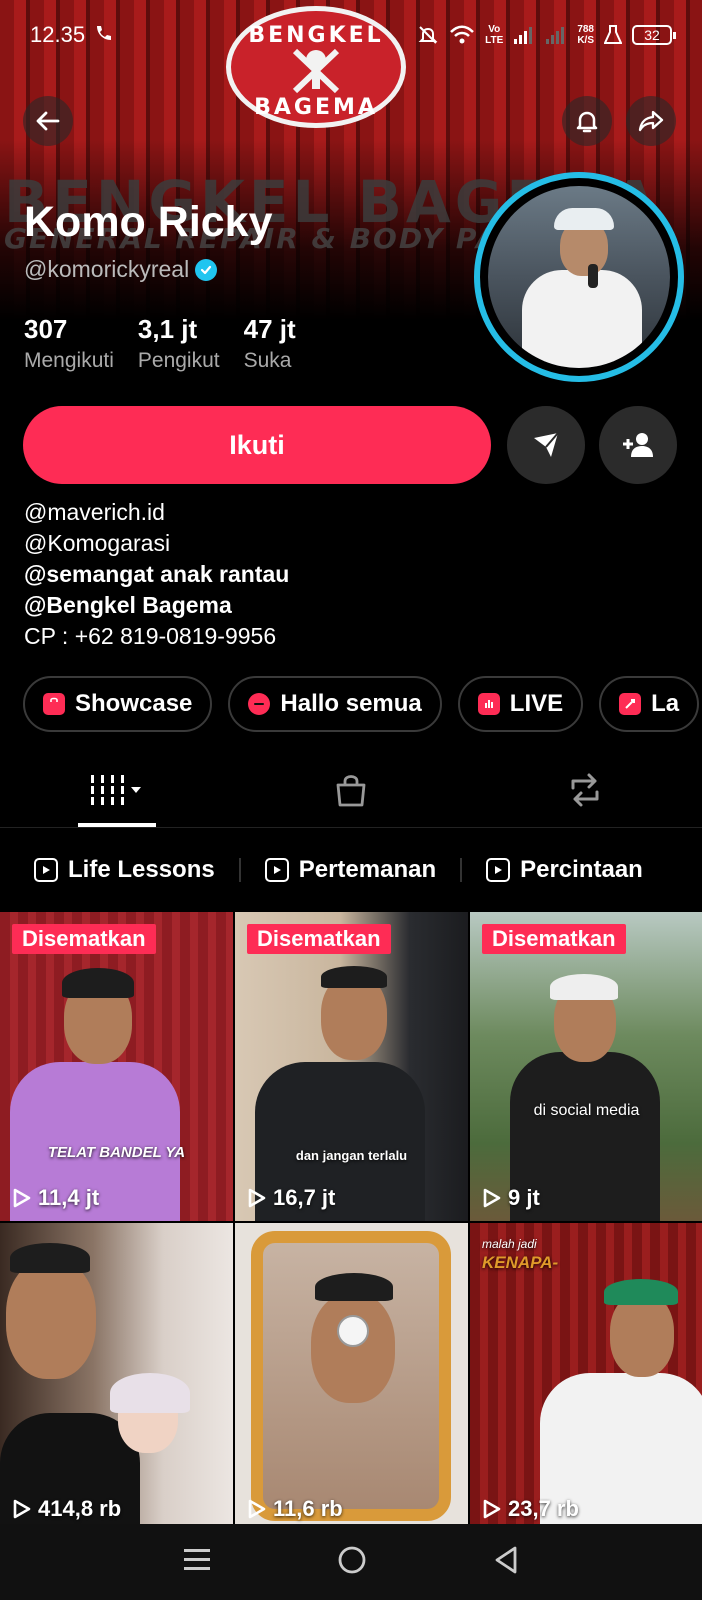  I want to click on chat-bubble-icon, so click(259, 704).